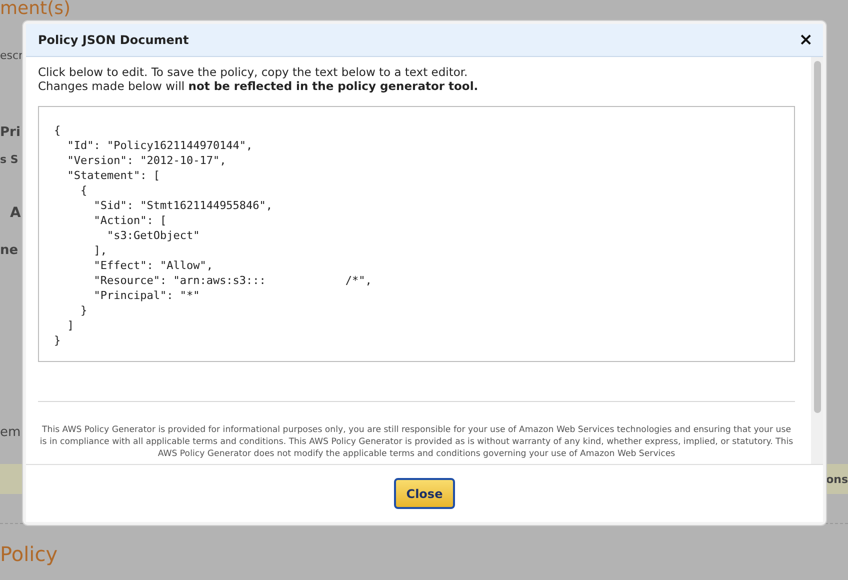 The image size is (848, 580). Describe the element at coordinates (837, 480) in the screenshot. I see `page-text: ons` at that location.